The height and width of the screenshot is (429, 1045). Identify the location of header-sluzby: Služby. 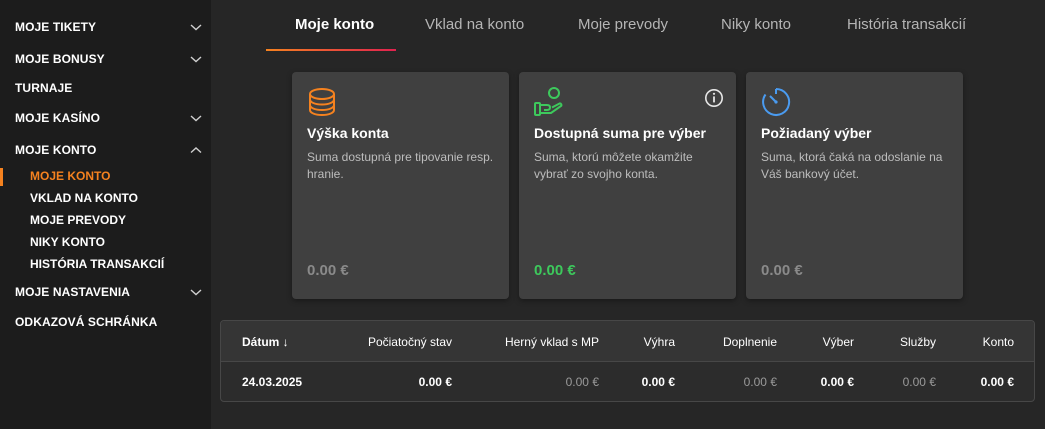
(917, 342).